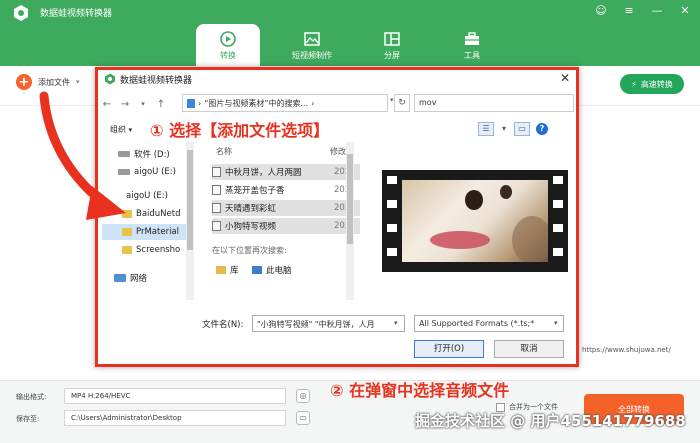 Image resolution: width=700 pixels, height=443 pixels. What do you see at coordinates (223, 325) in the screenshot?
I see `filename-label: 文件名(N):` at bounding box center [223, 325].